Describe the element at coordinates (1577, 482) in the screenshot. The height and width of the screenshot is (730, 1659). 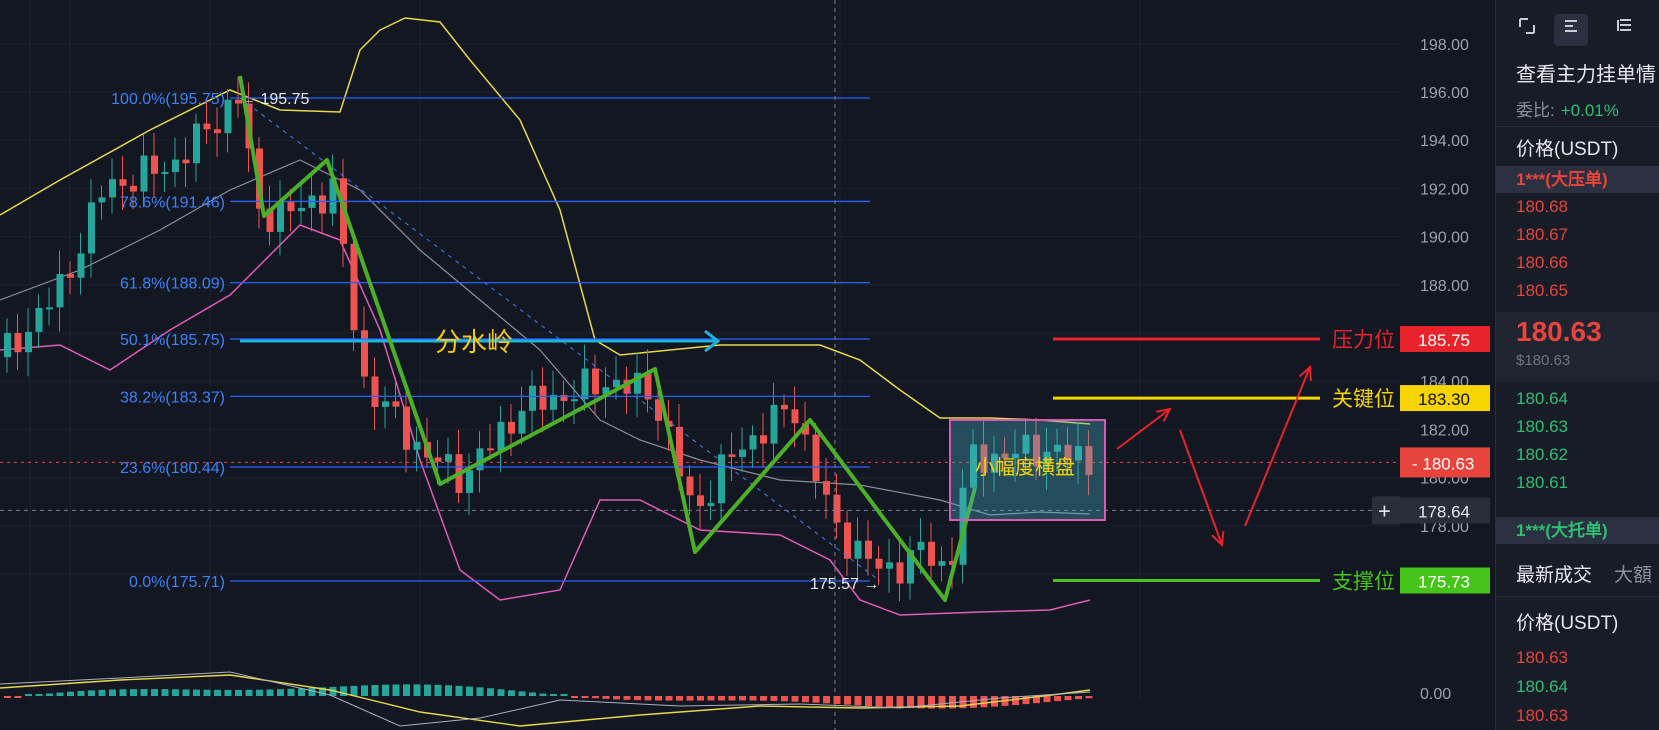
I see `bid-row: 180.61` at that location.